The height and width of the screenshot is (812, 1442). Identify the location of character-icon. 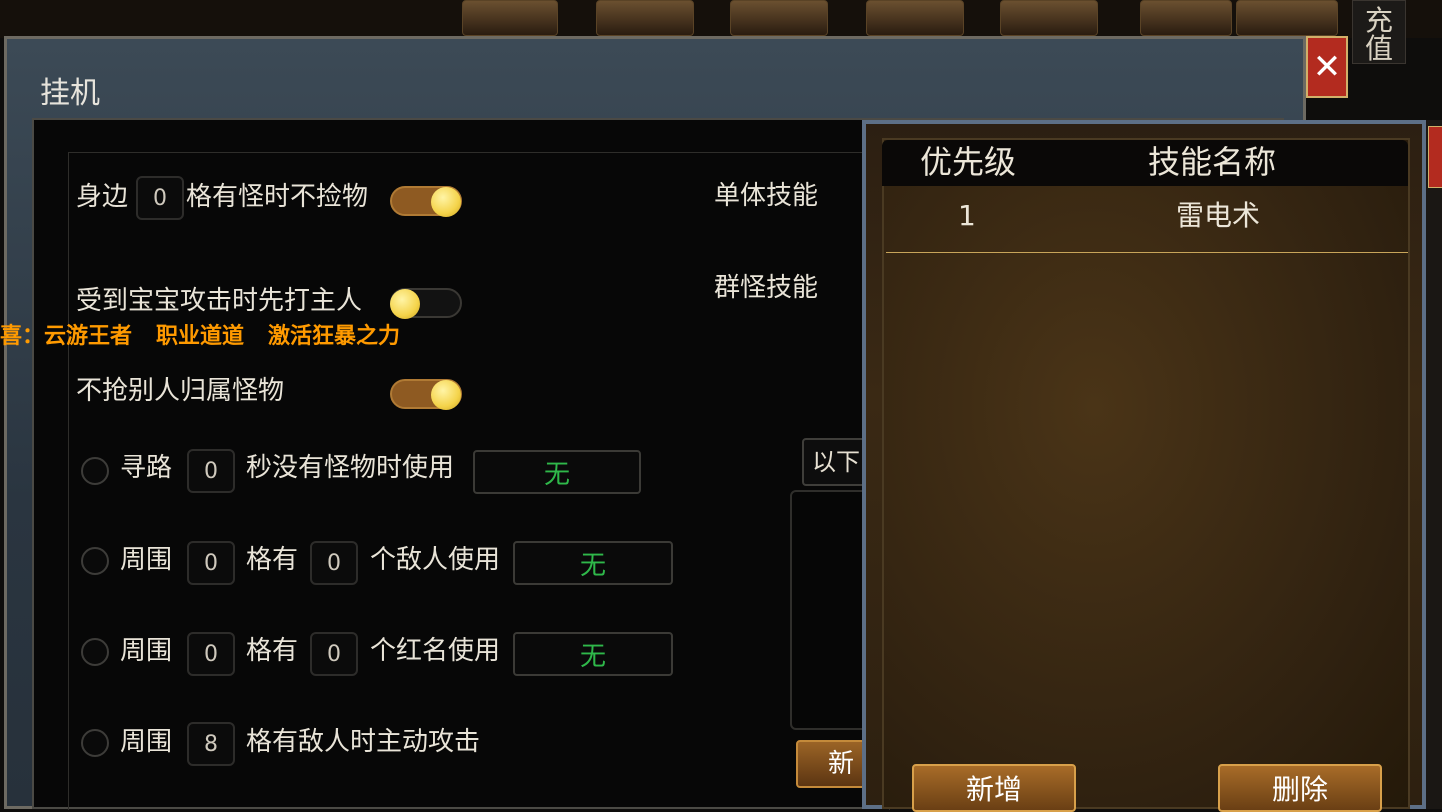
(915, 18).